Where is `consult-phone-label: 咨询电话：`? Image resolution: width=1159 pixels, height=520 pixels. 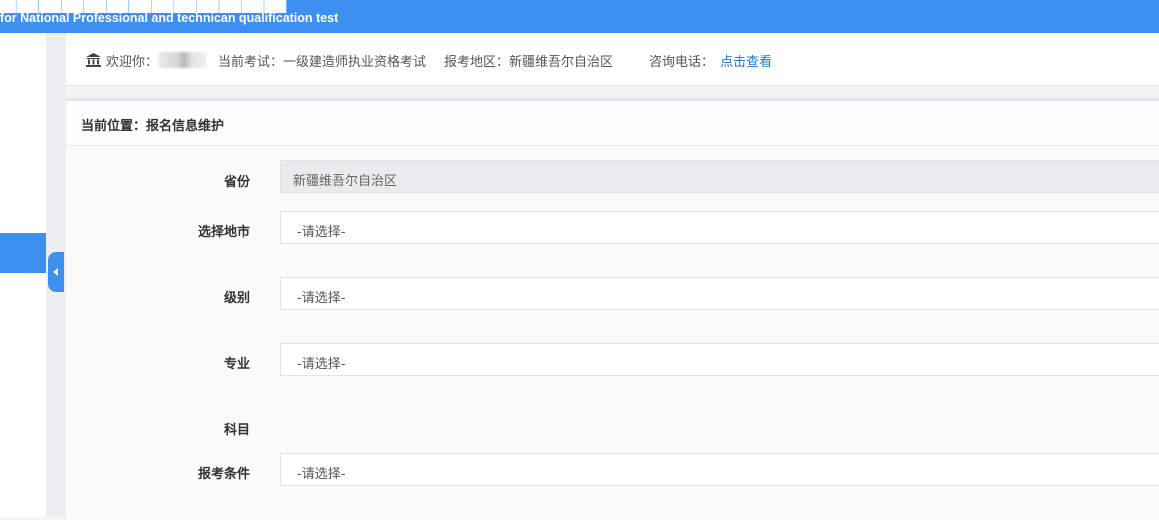
consult-phone-label: 咨询电话： is located at coordinates (682, 62).